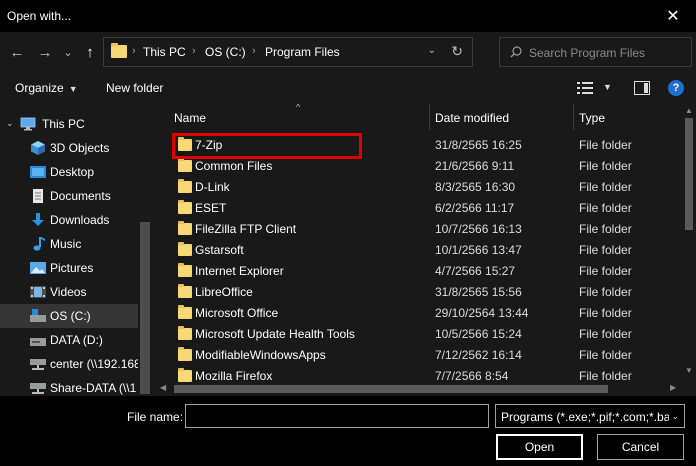  I want to click on navigation-scrollbar, so click(145, 250).